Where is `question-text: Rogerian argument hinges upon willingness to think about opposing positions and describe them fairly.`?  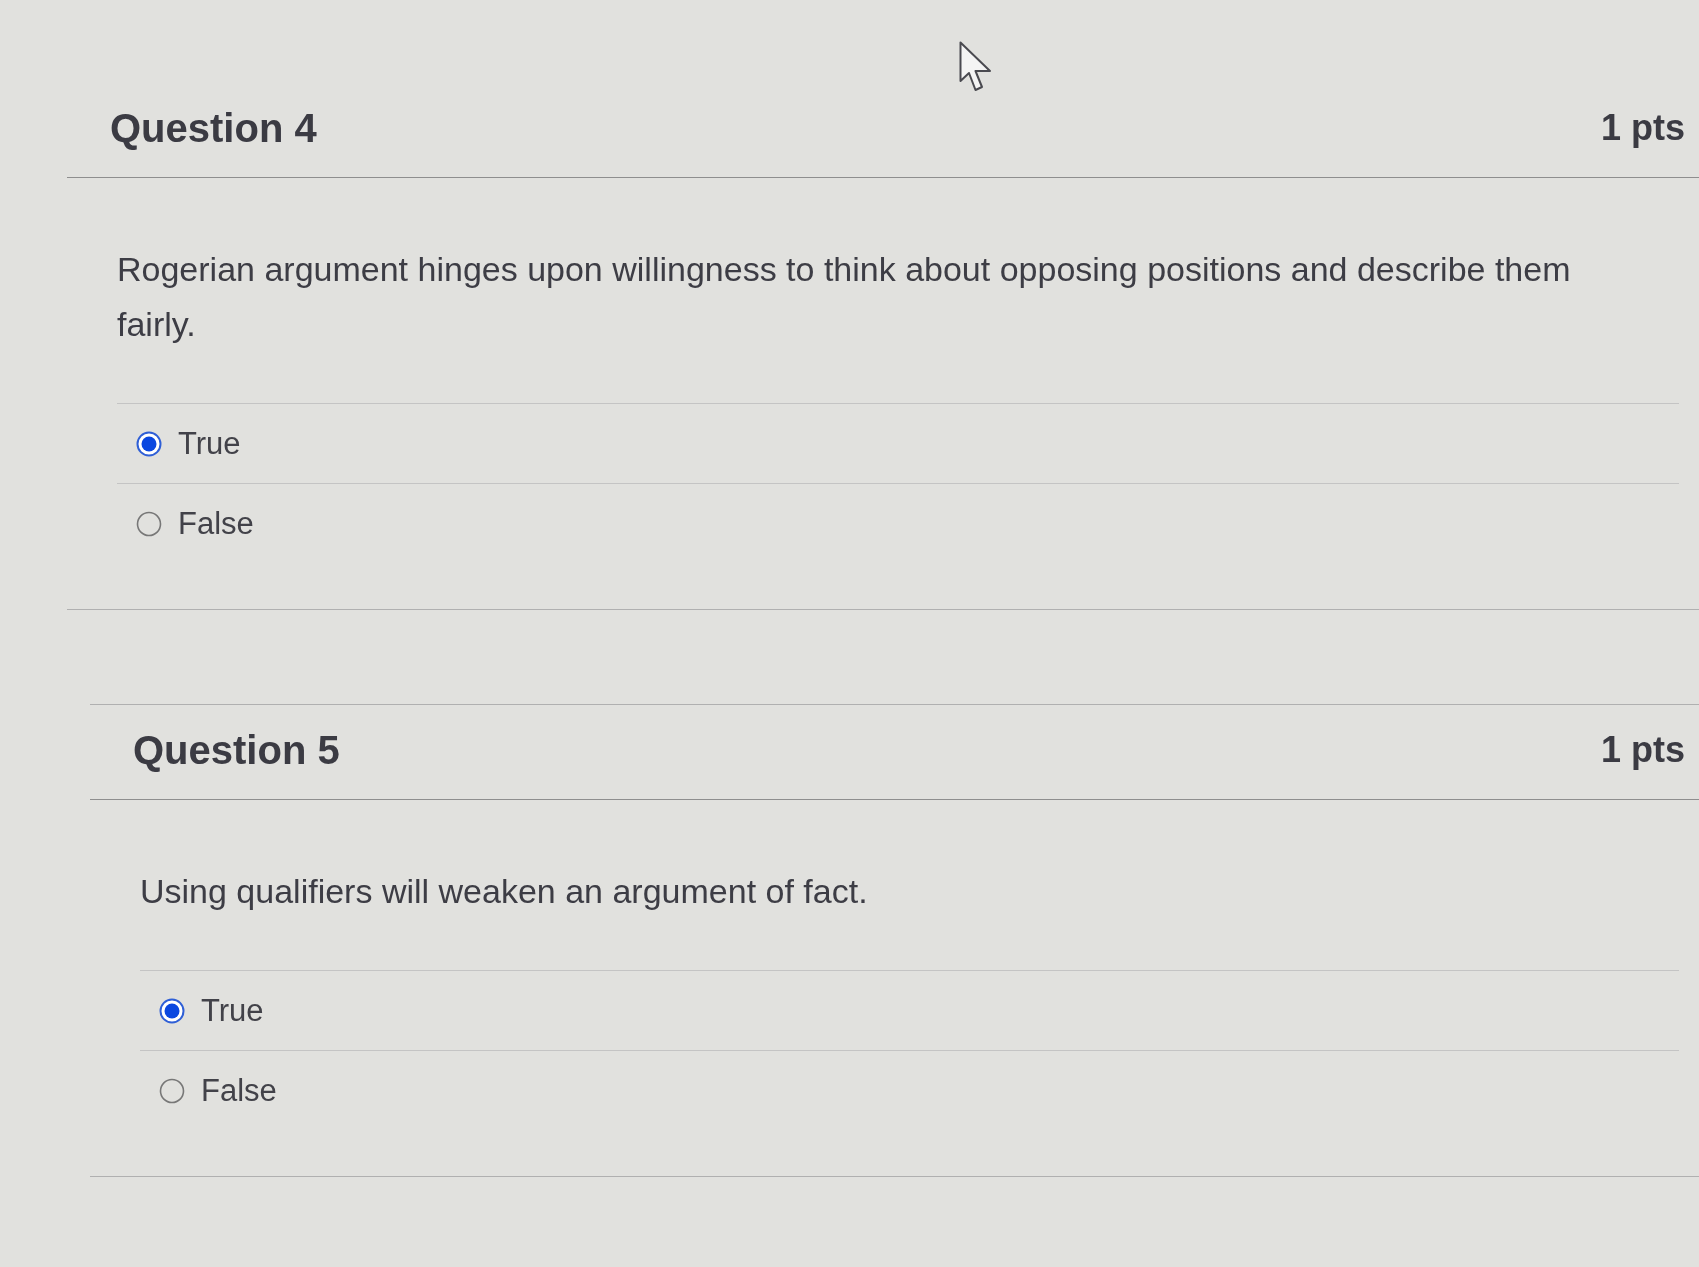 question-text: Rogerian argument hinges upon willingness to think about opposing positions and describe them fairly. is located at coordinates (844, 297).